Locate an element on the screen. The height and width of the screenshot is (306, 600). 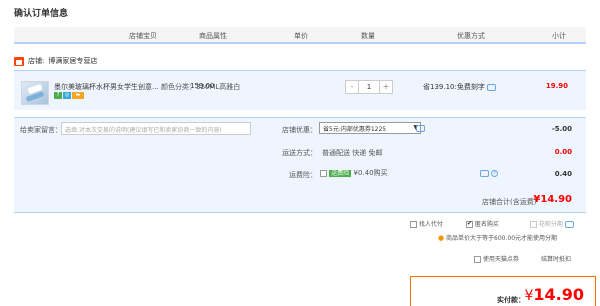
qty-plus-button: + is located at coordinates (386, 87).